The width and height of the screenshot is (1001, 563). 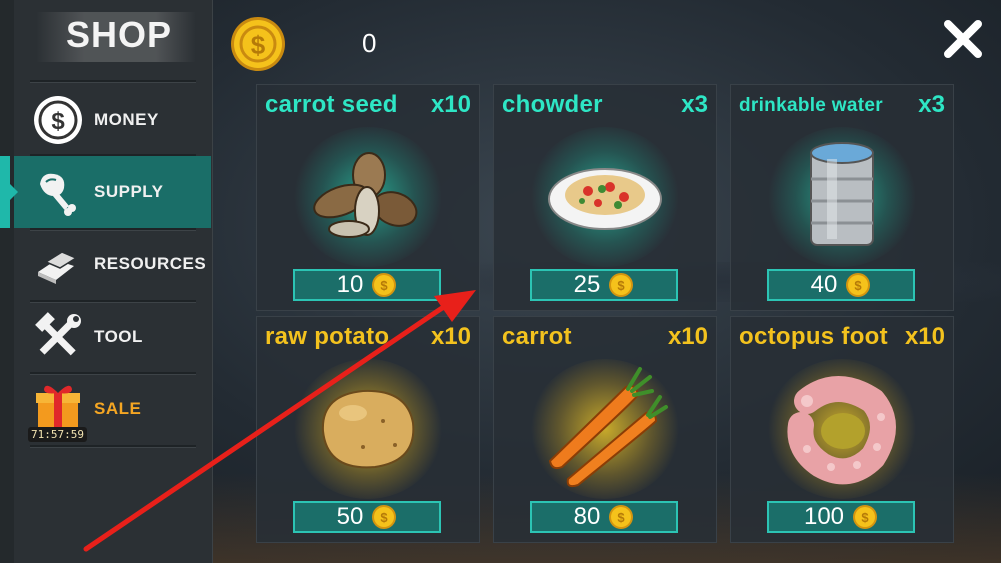 I want to click on sidebar-item-label: SALE, so click(x=118, y=408).